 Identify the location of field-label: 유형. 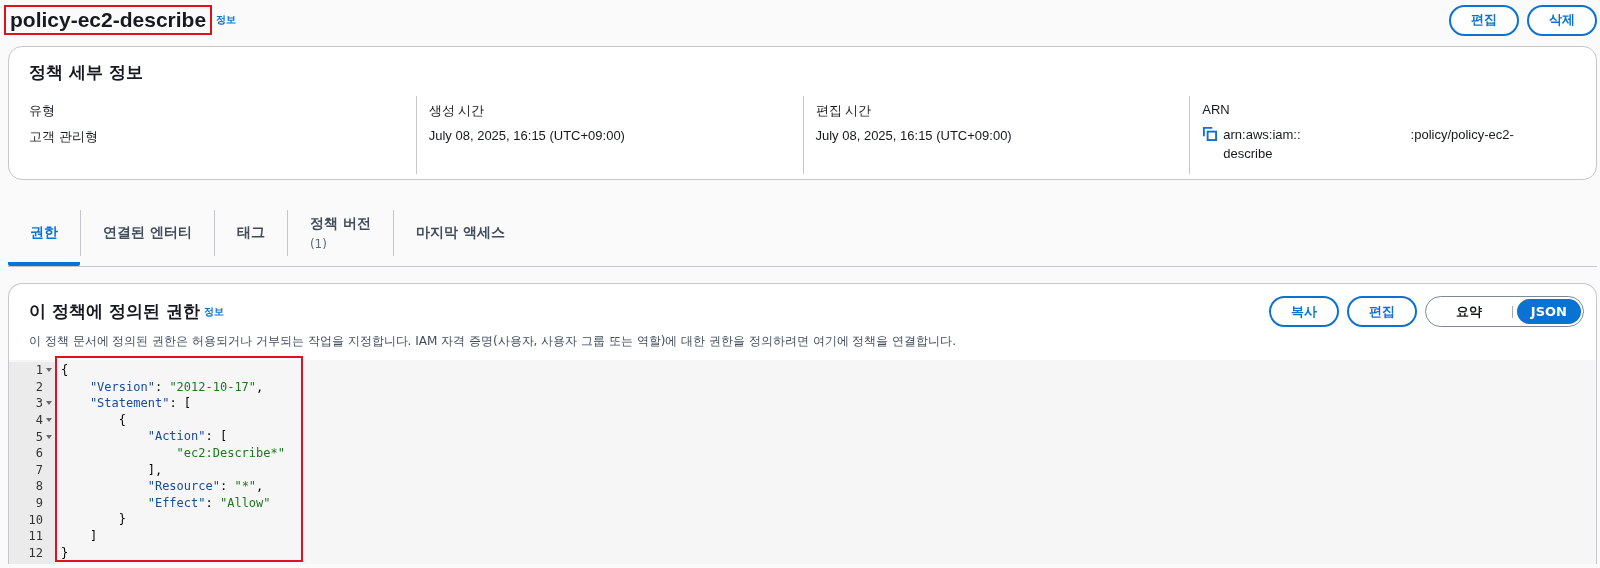
(42, 111).